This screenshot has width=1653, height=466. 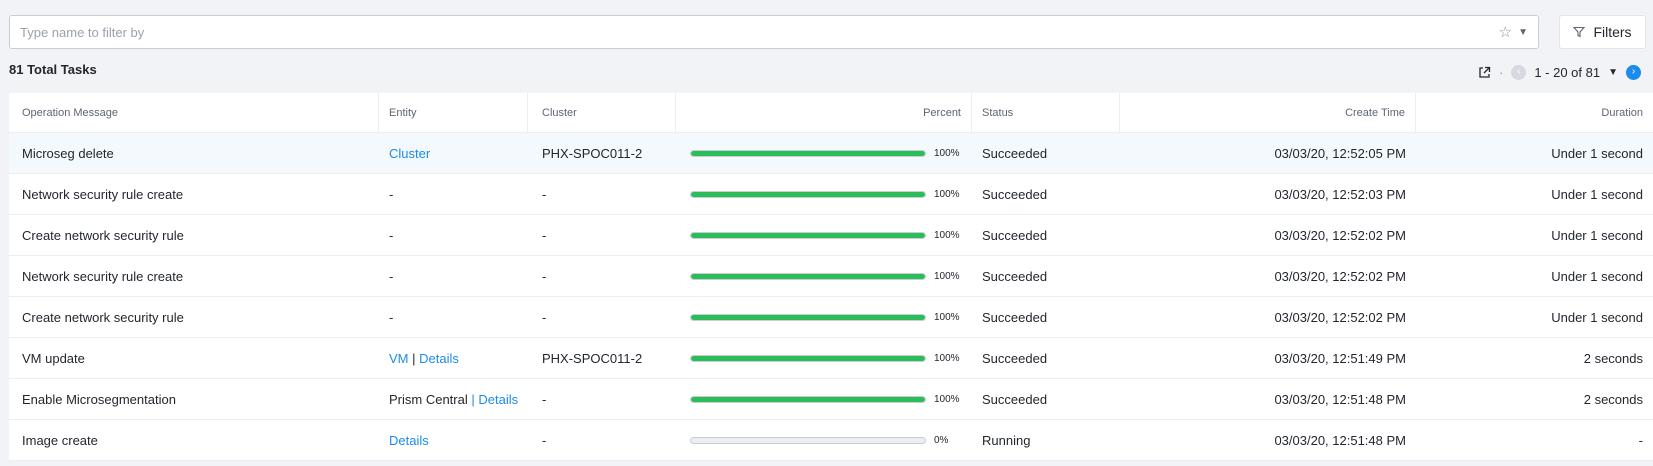 What do you see at coordinates (1046, 112) in the screenshot?
I see `column-header-status: Status` at bounding box center [1046, 112].